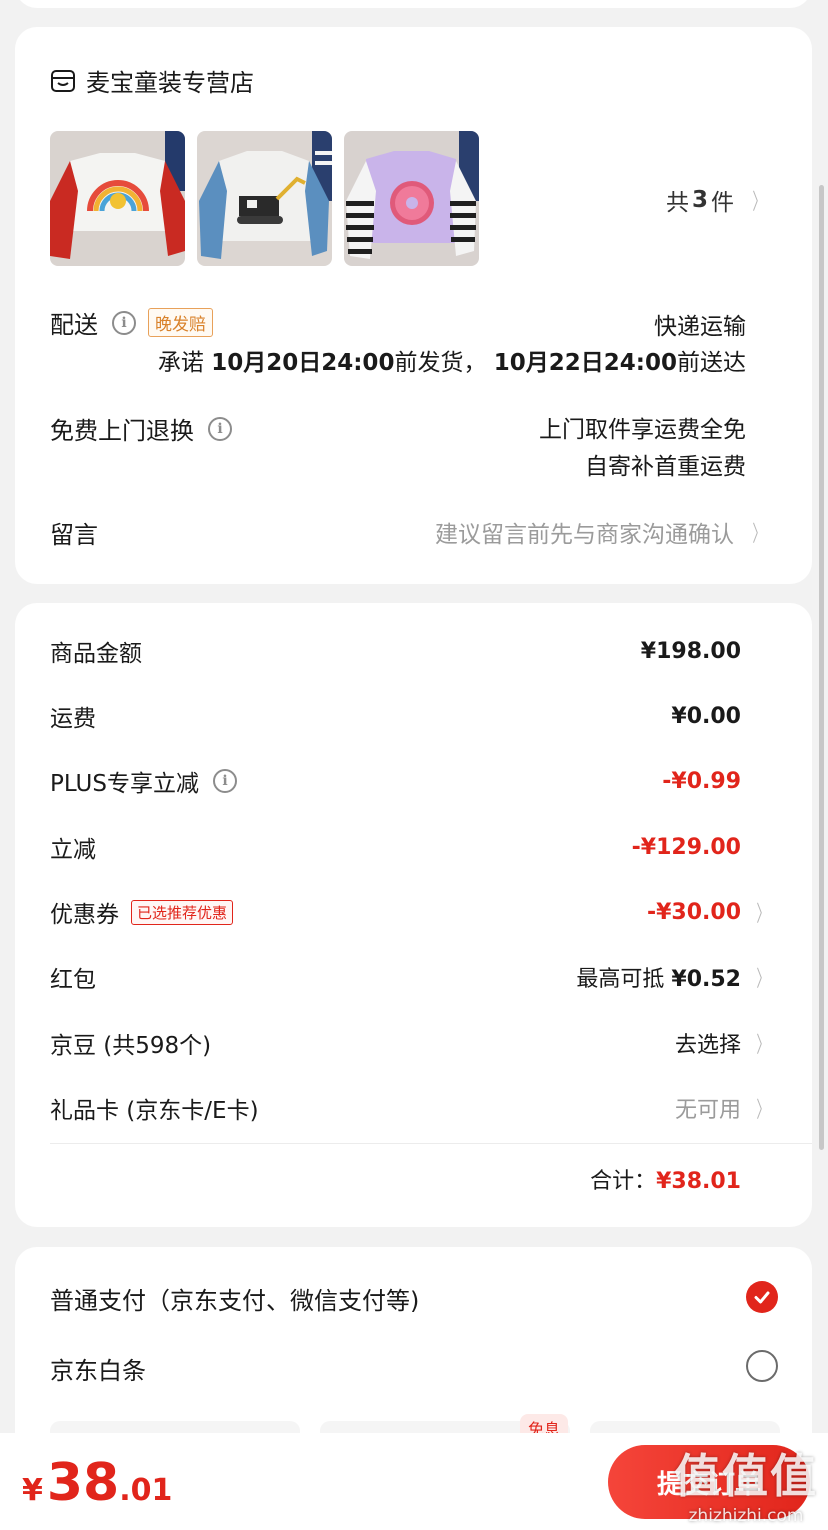  Describe the element at coordinates (98, 1368) in the screenshot. I see `baitiao-payment-label: 京东白条` at that location.